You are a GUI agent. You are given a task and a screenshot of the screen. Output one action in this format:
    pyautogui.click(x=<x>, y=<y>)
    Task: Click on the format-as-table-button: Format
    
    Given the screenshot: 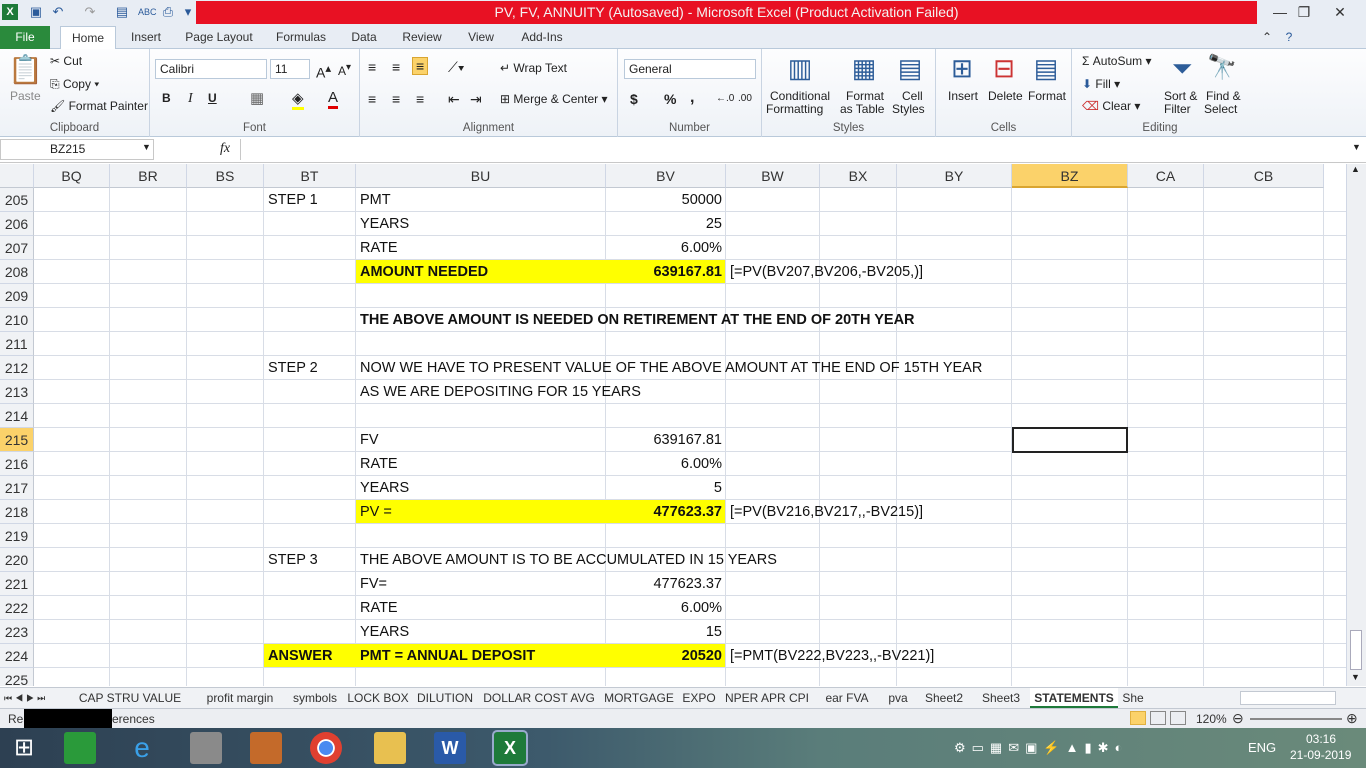 What is the action you would take?
    pyautogui.click(x=865, y=96)
    